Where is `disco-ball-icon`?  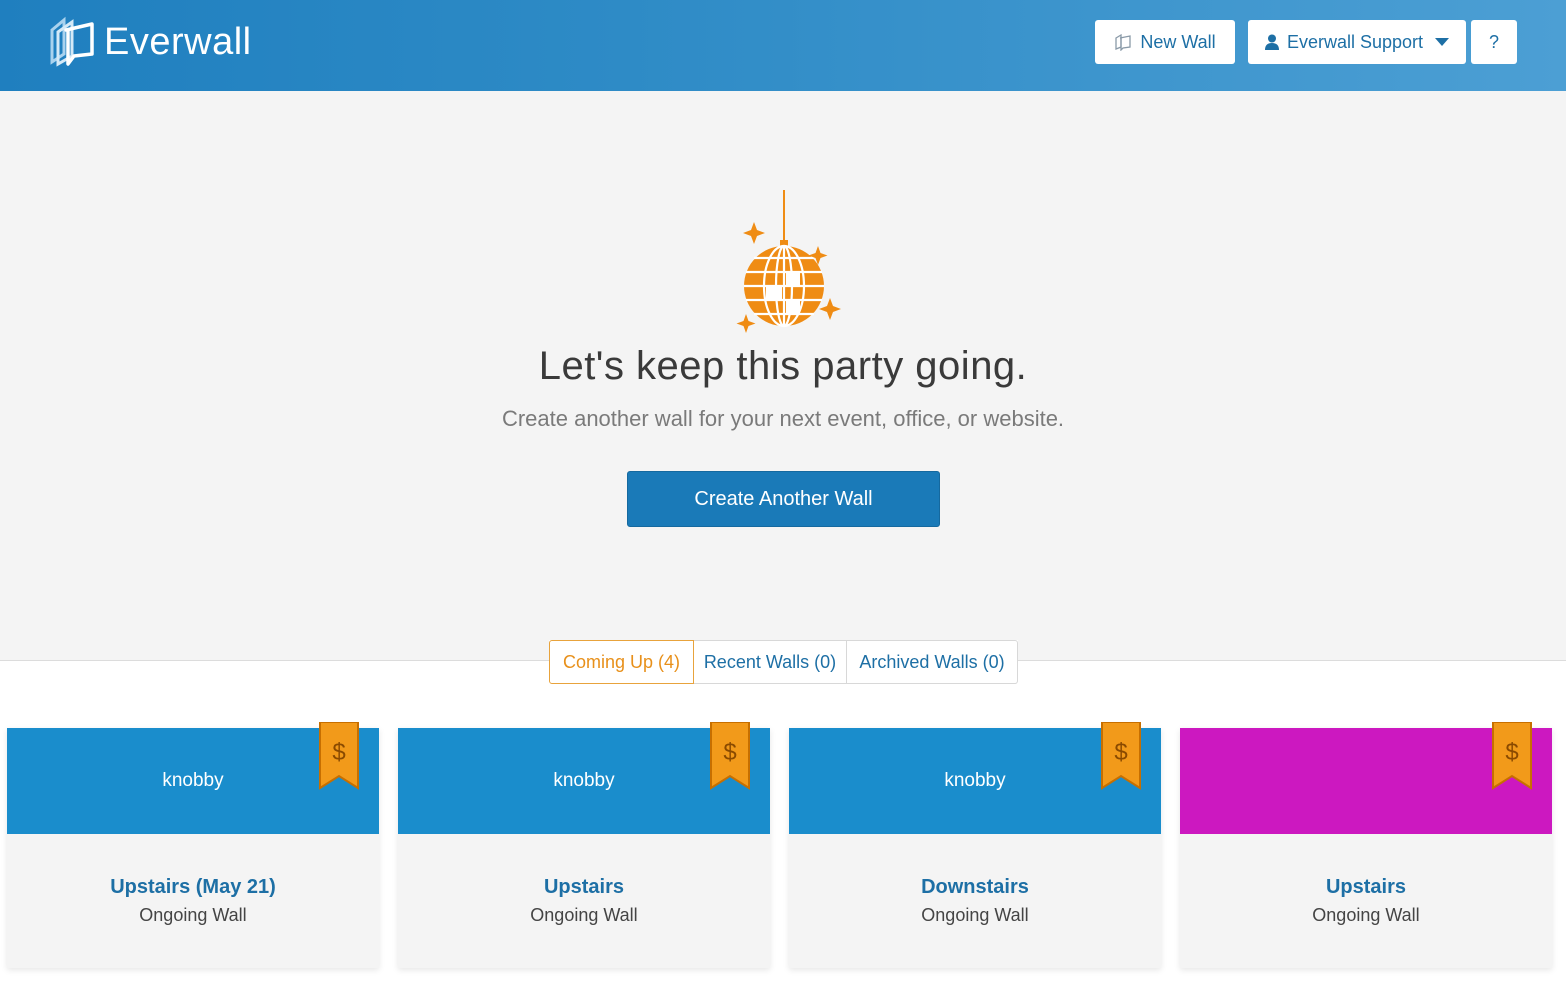 disco-ball-icon is located at coordinates (788, 261).